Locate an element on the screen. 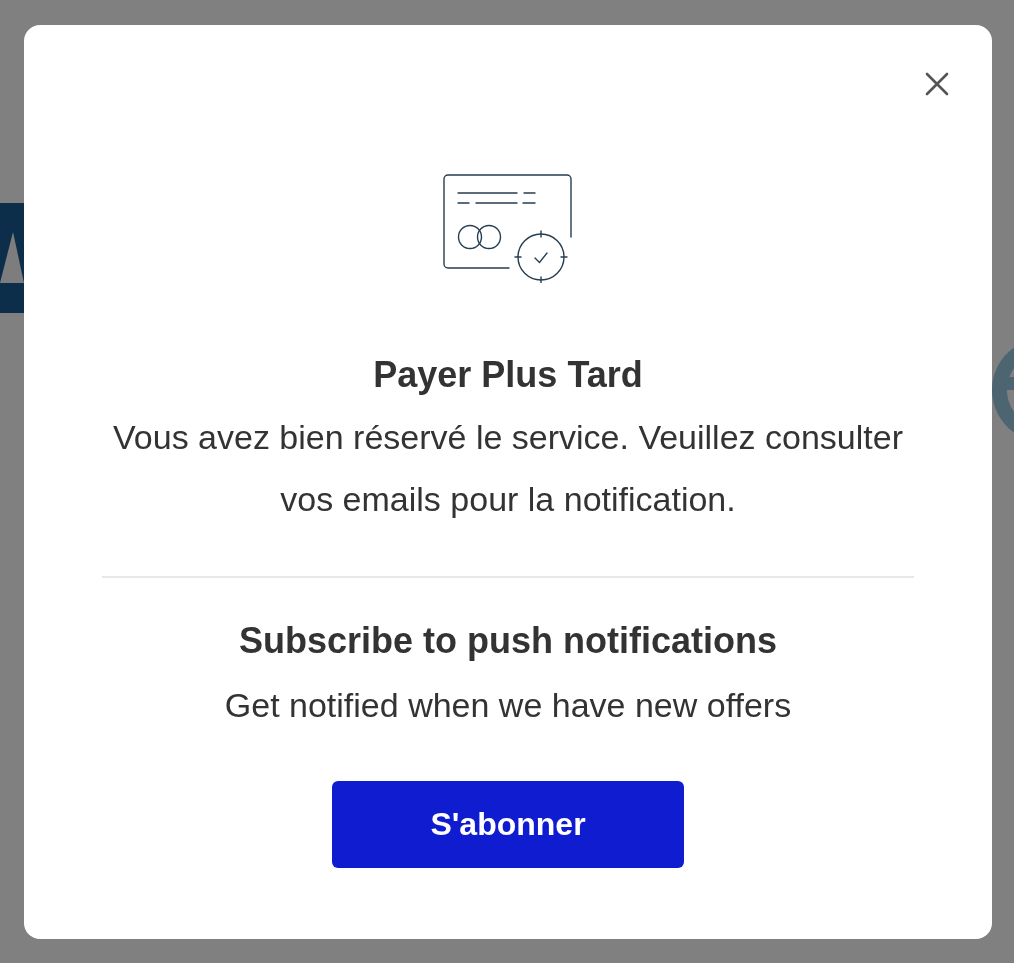 The width and height of the screenshot is (1014, 963). close-icon is located at coordinates (937, 84).